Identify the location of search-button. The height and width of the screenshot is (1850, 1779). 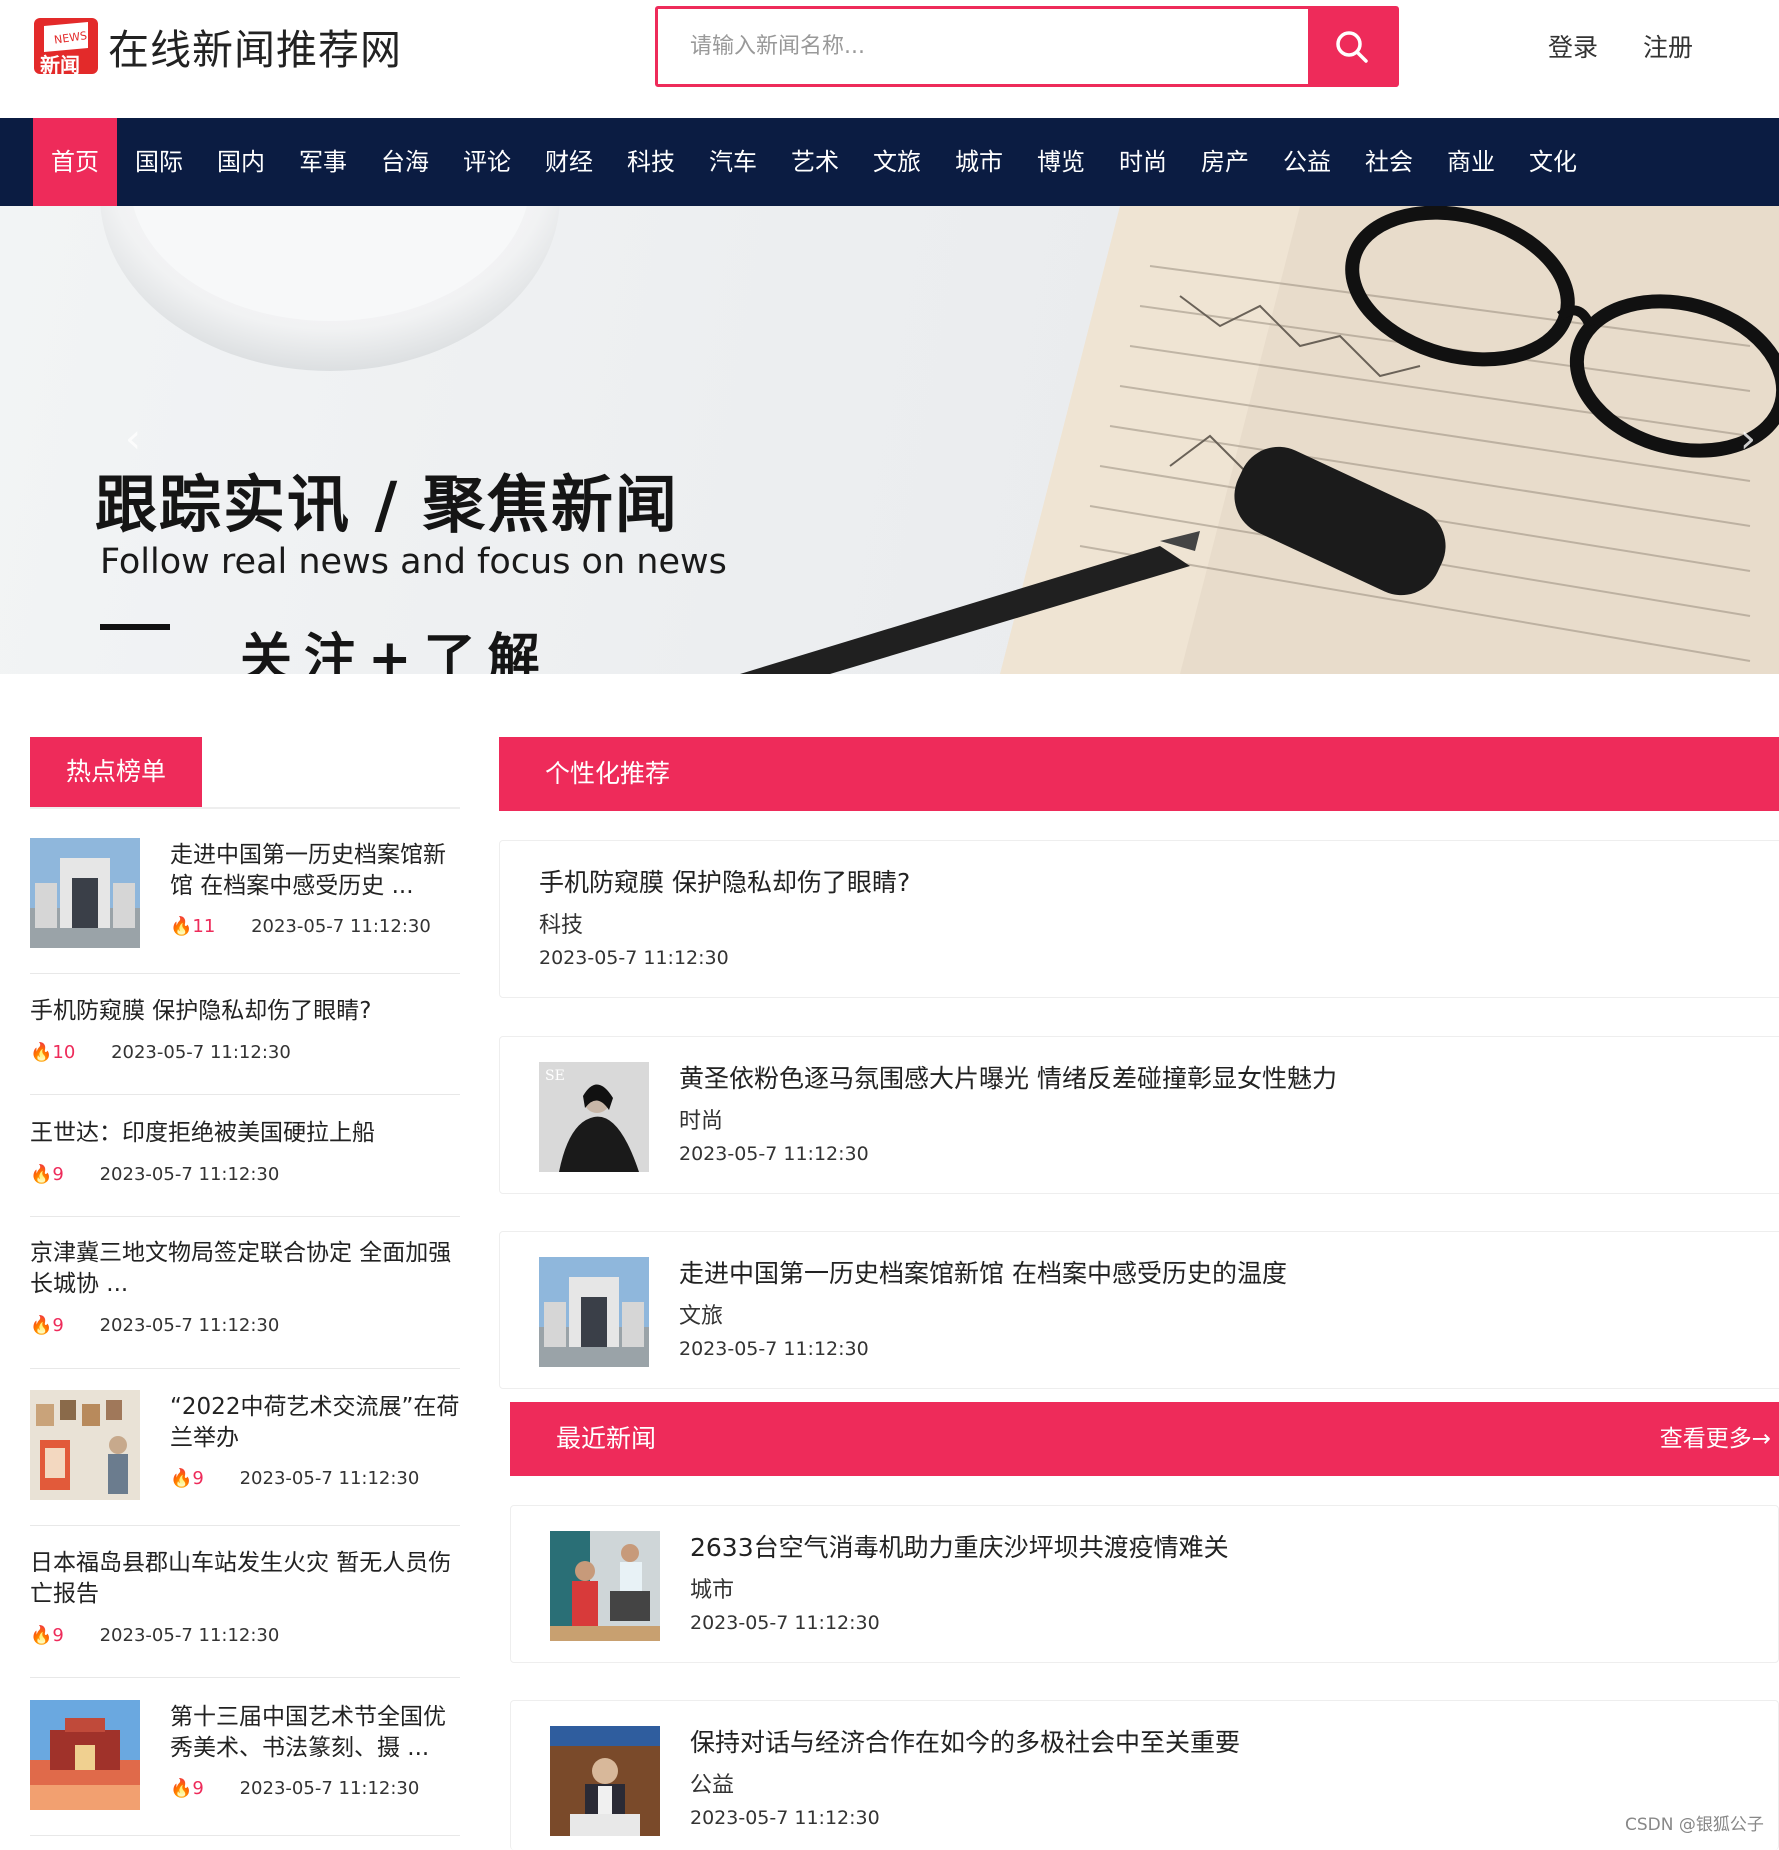
(1352, 46).